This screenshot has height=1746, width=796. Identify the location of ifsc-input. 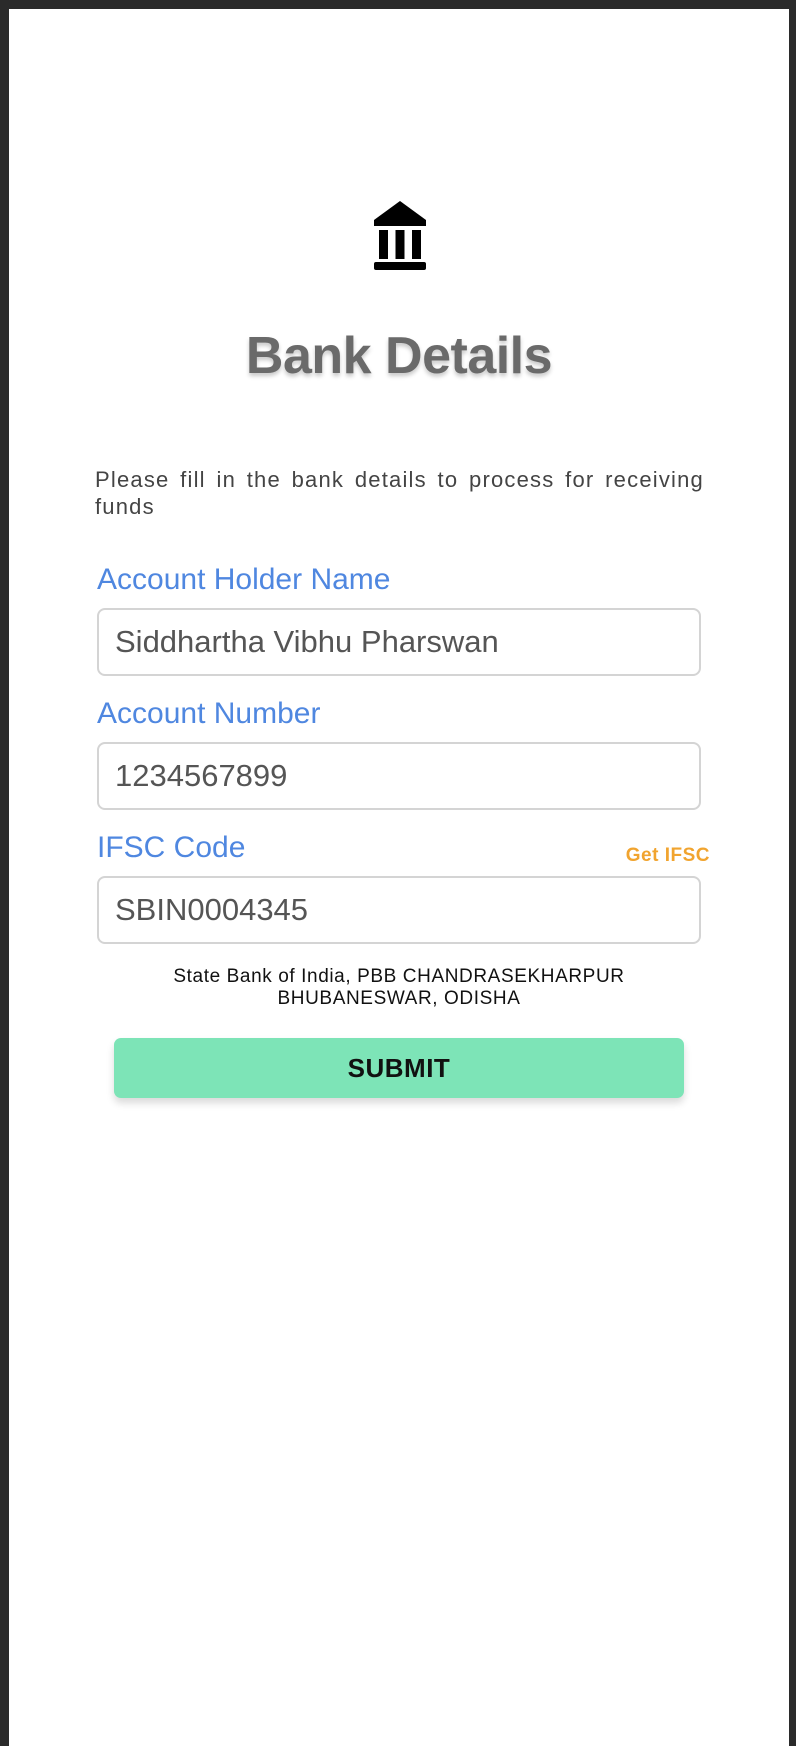
(399, 910).